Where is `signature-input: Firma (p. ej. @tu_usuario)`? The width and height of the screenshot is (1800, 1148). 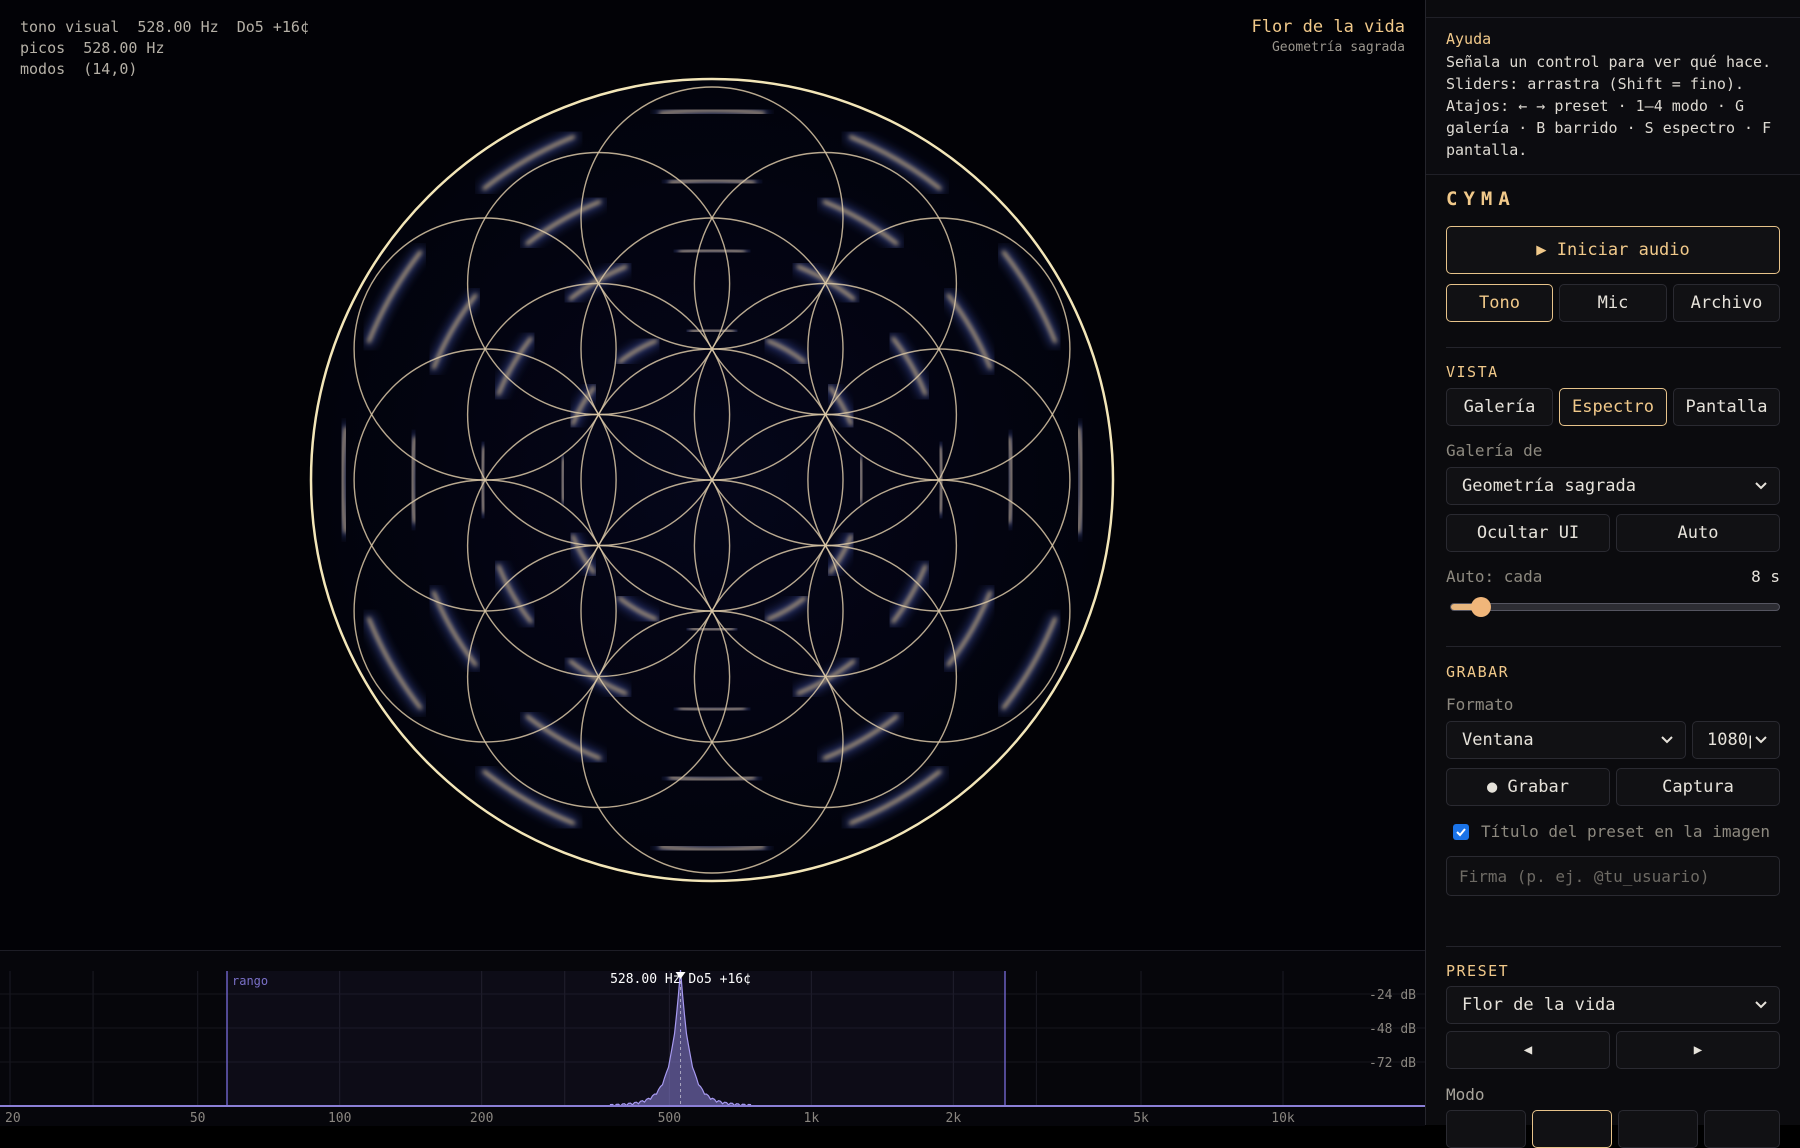
signature-input: Firma (p. ej. @tu_usuario) is located at coordinates (1613, 876).